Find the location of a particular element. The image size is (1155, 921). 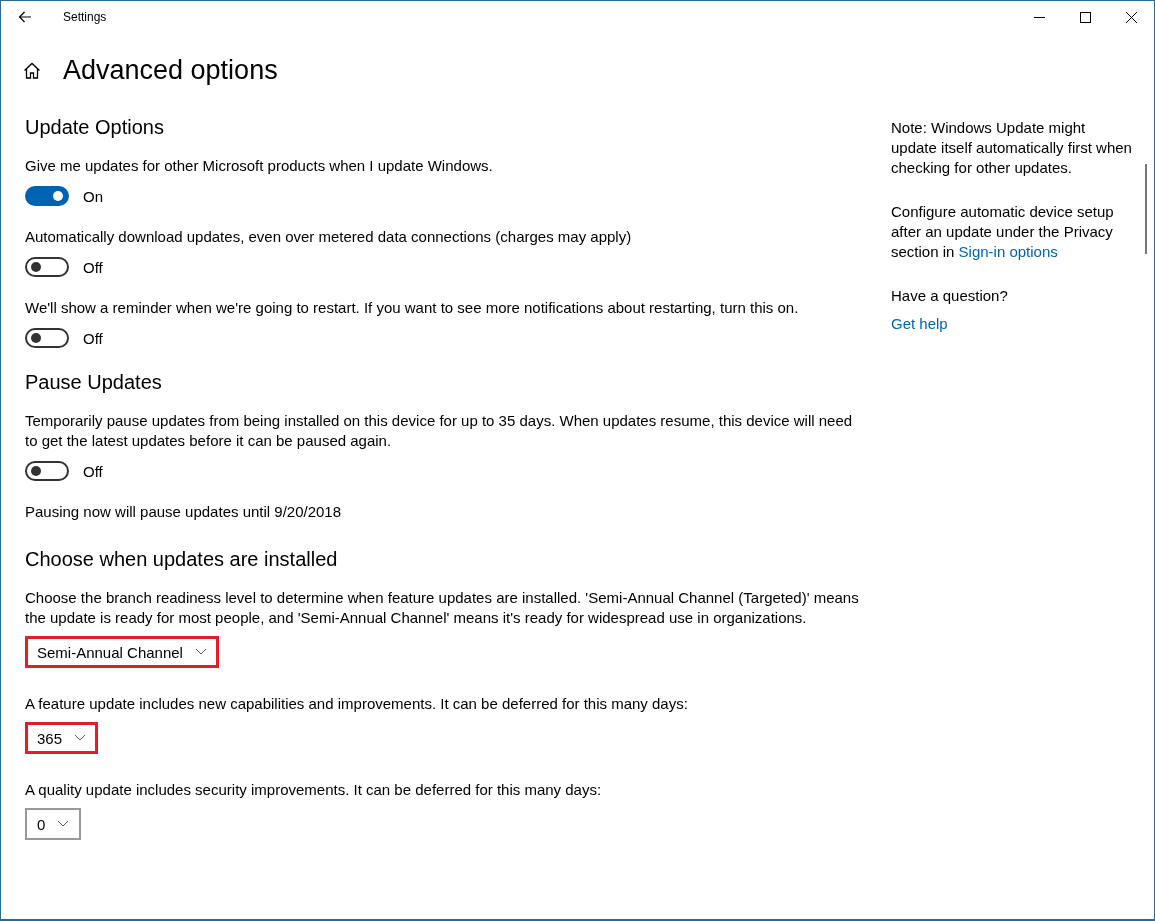

setting-description: A quality update includes security improvements. It can be deferred for this many days: is located at coordinates (314, 790).